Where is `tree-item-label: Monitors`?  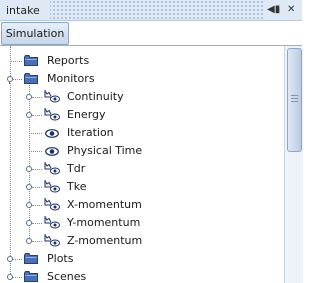 tree-item-label: Monitors is located at coordinates (71, 78).